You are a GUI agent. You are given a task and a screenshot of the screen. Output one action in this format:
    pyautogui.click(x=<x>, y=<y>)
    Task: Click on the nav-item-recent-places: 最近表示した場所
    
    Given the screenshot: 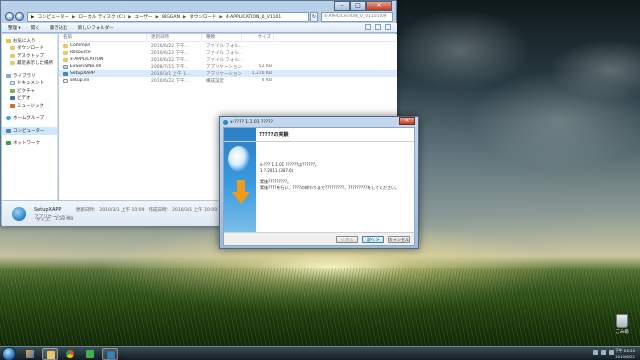 What is the action you would take?
    pyautogui.click(x=29, y=64)
    